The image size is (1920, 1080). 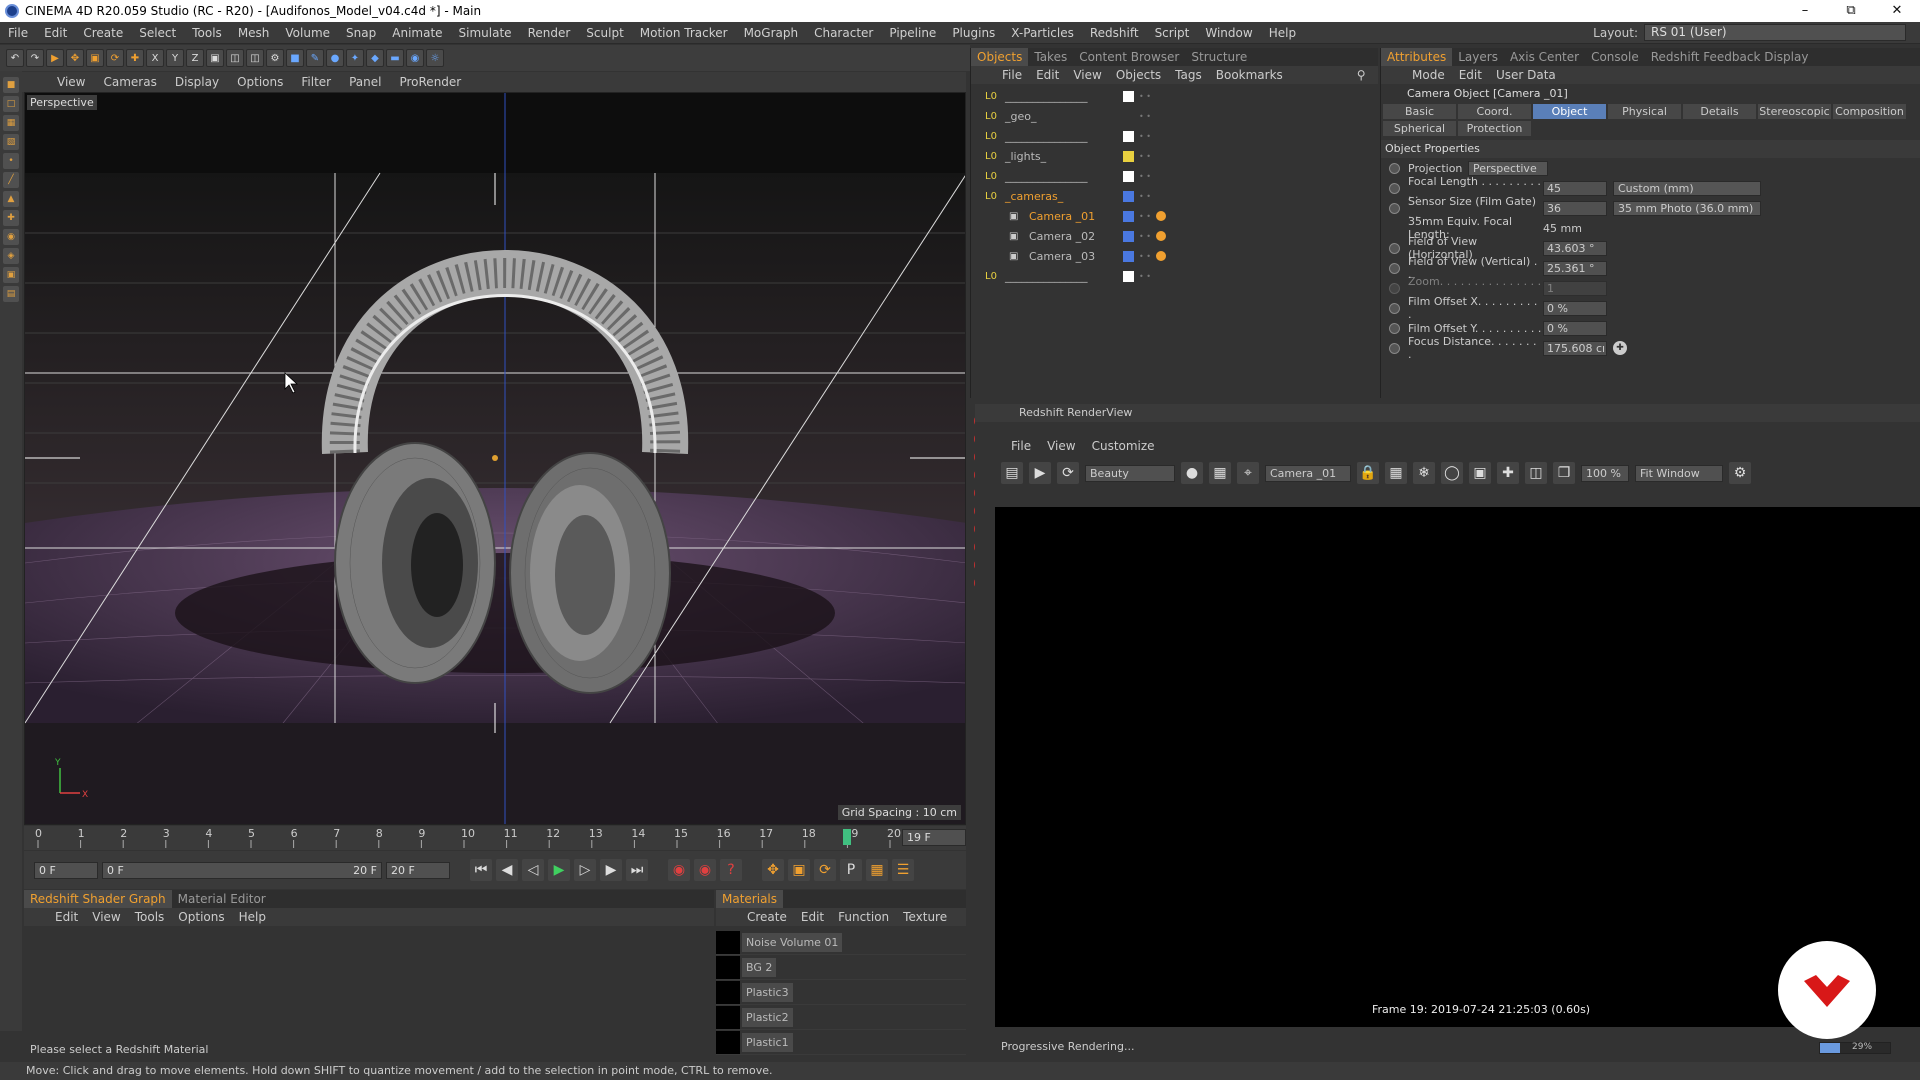 I want to click on attr-tab-composition: Composition, so click(x=1869, y=111).